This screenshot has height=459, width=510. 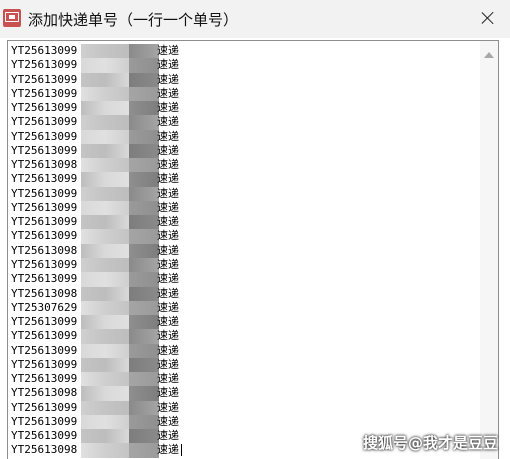 I want to click on window-title: 添加快递单号（一行一个单号）, so click(x=133, y=20).